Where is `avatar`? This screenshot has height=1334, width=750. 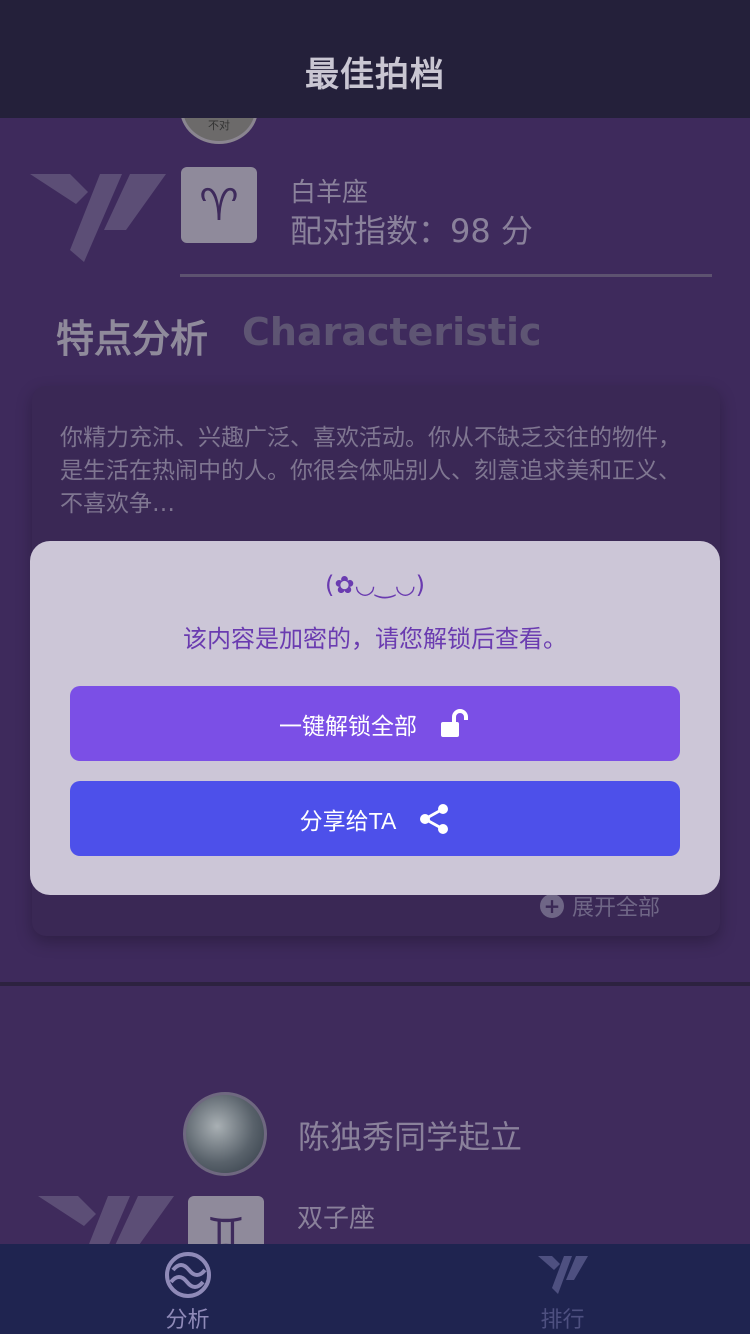 avatar is located at coordinates (225, 1134).